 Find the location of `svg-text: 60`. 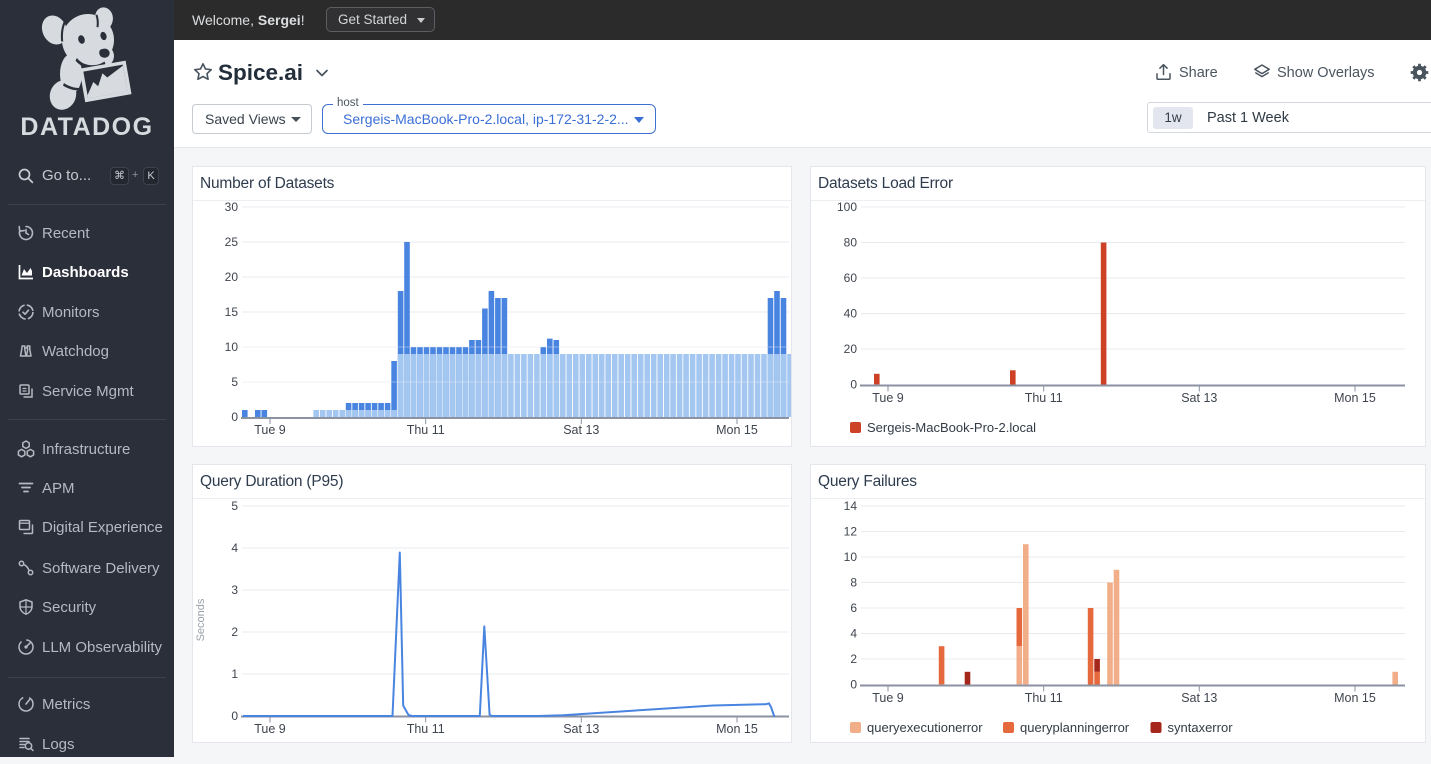

svg-text: 60 is located at coordinates (851, 278).